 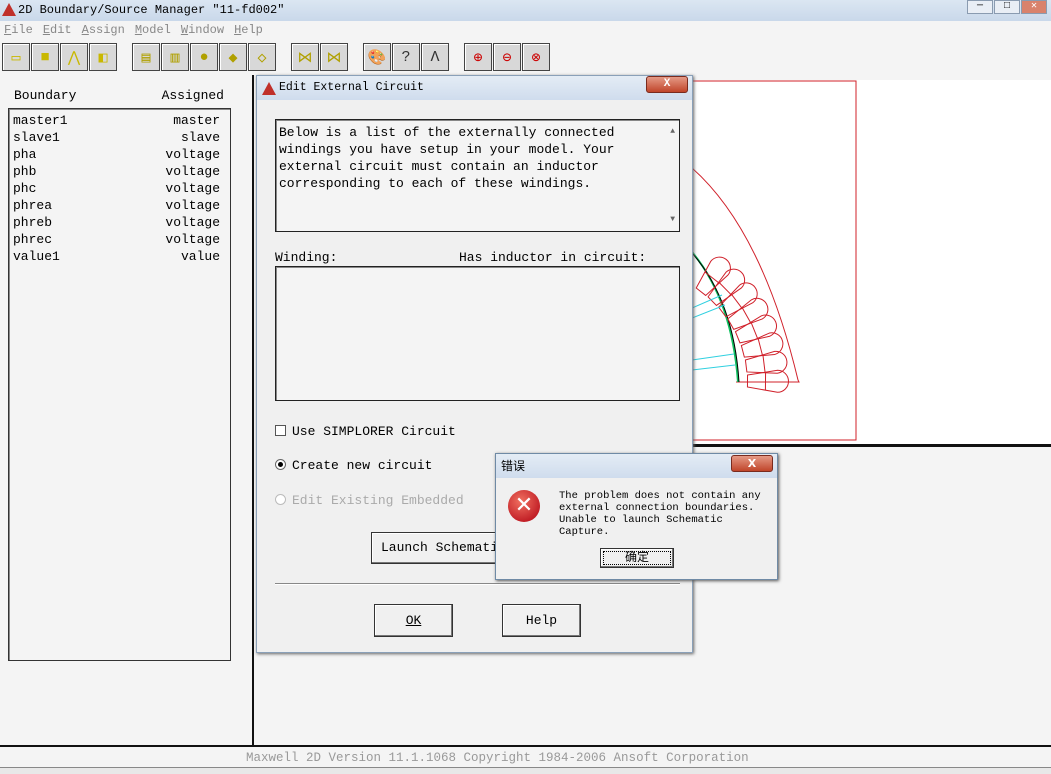 What do you see at coordinates (474, 88) in the screenshot?
I see `dialog-title-bar: Edit External Circuit X` at bounding box center [474, 88].